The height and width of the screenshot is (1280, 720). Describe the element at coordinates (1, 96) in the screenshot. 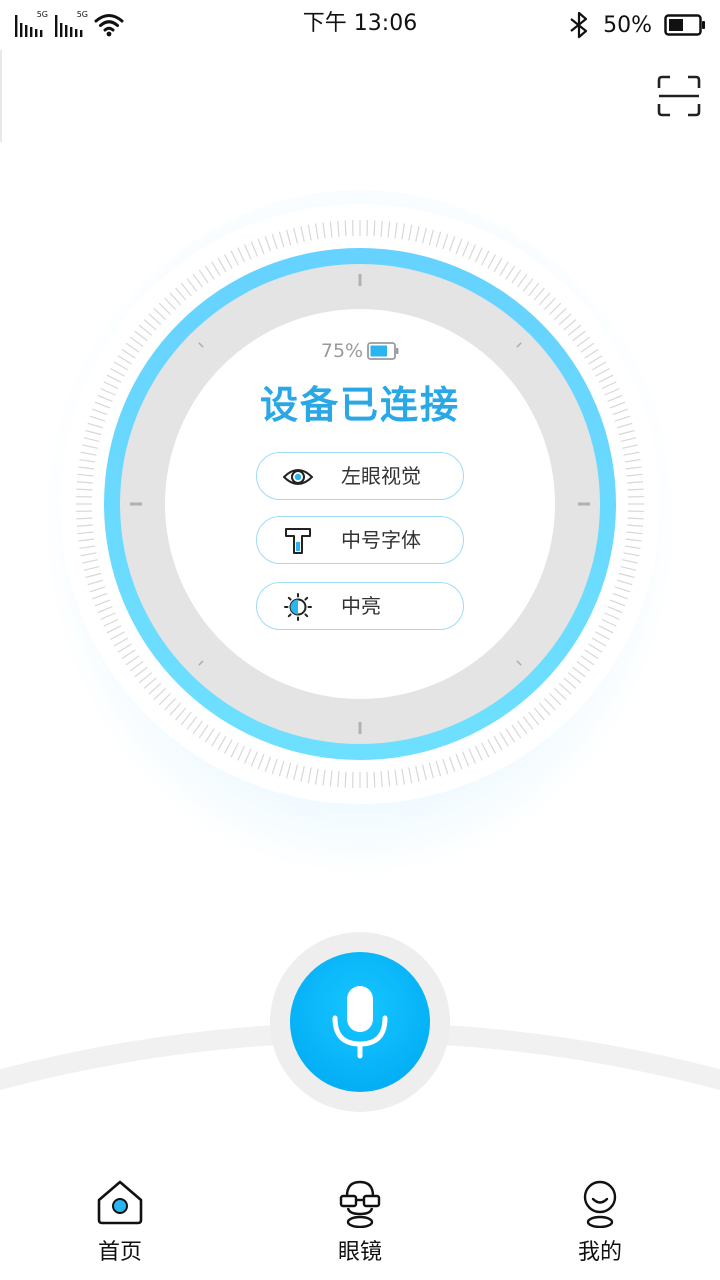

I see `edge-divider` at that location.